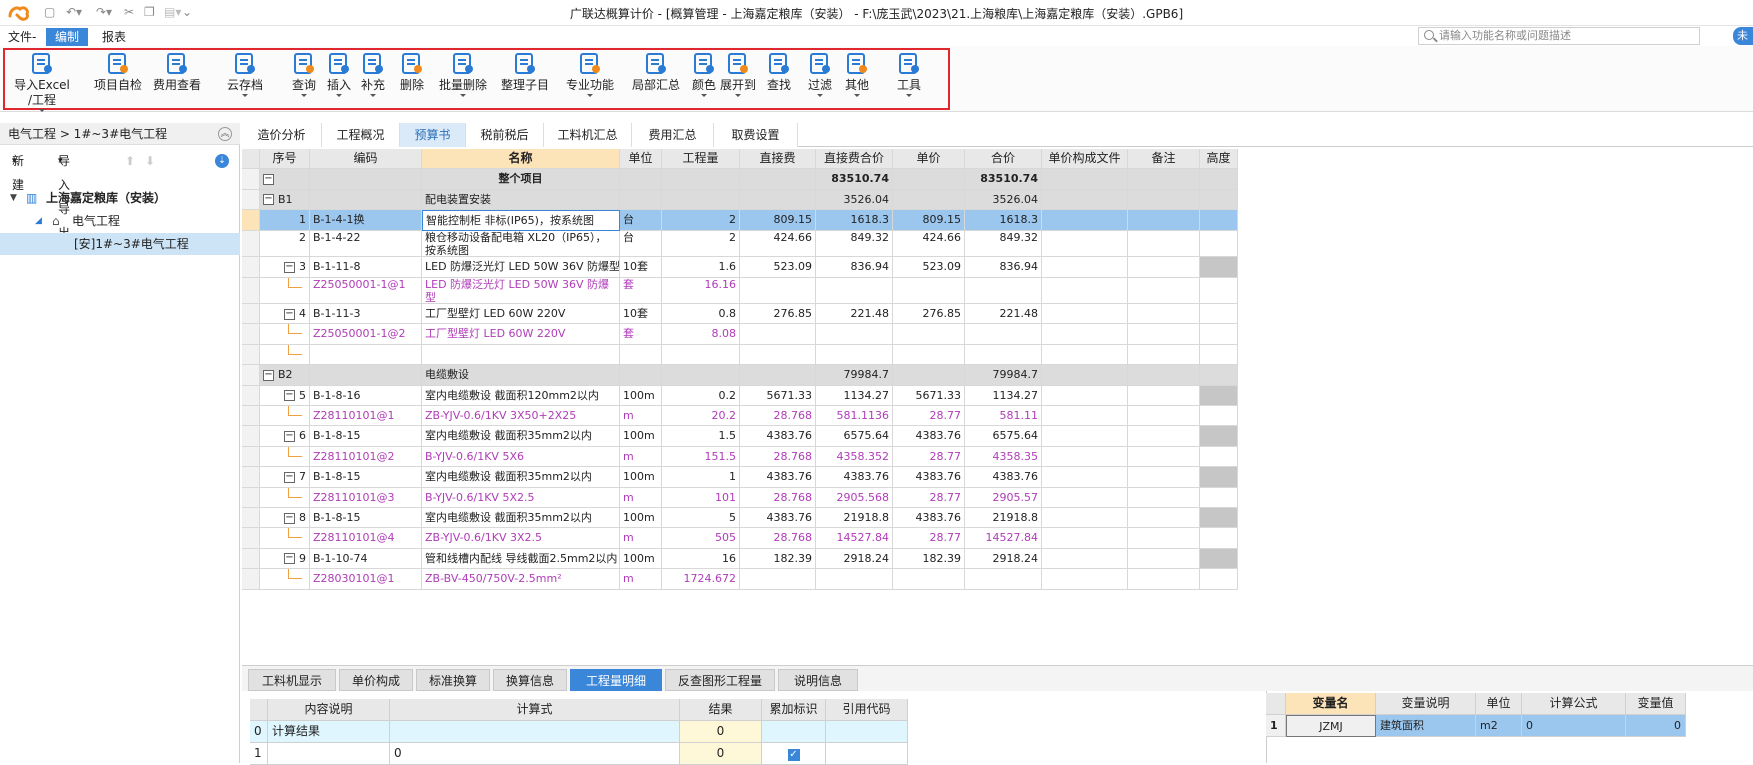  Describe the element at coordinates (150, 161) in the screenshot. I see `move-down-icon: ⬇` at that location.